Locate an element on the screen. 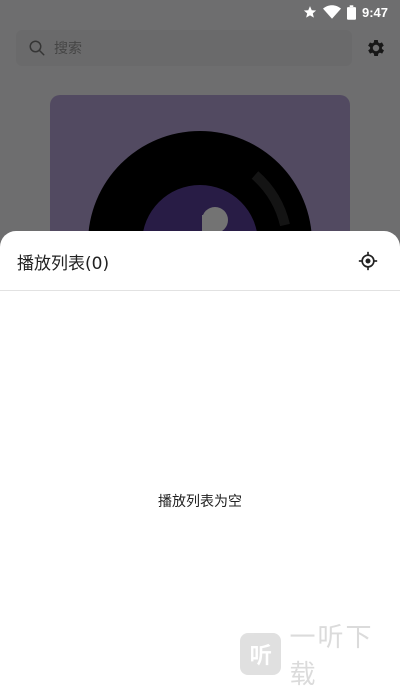  locate-icon is located at coordinates (368, 261).